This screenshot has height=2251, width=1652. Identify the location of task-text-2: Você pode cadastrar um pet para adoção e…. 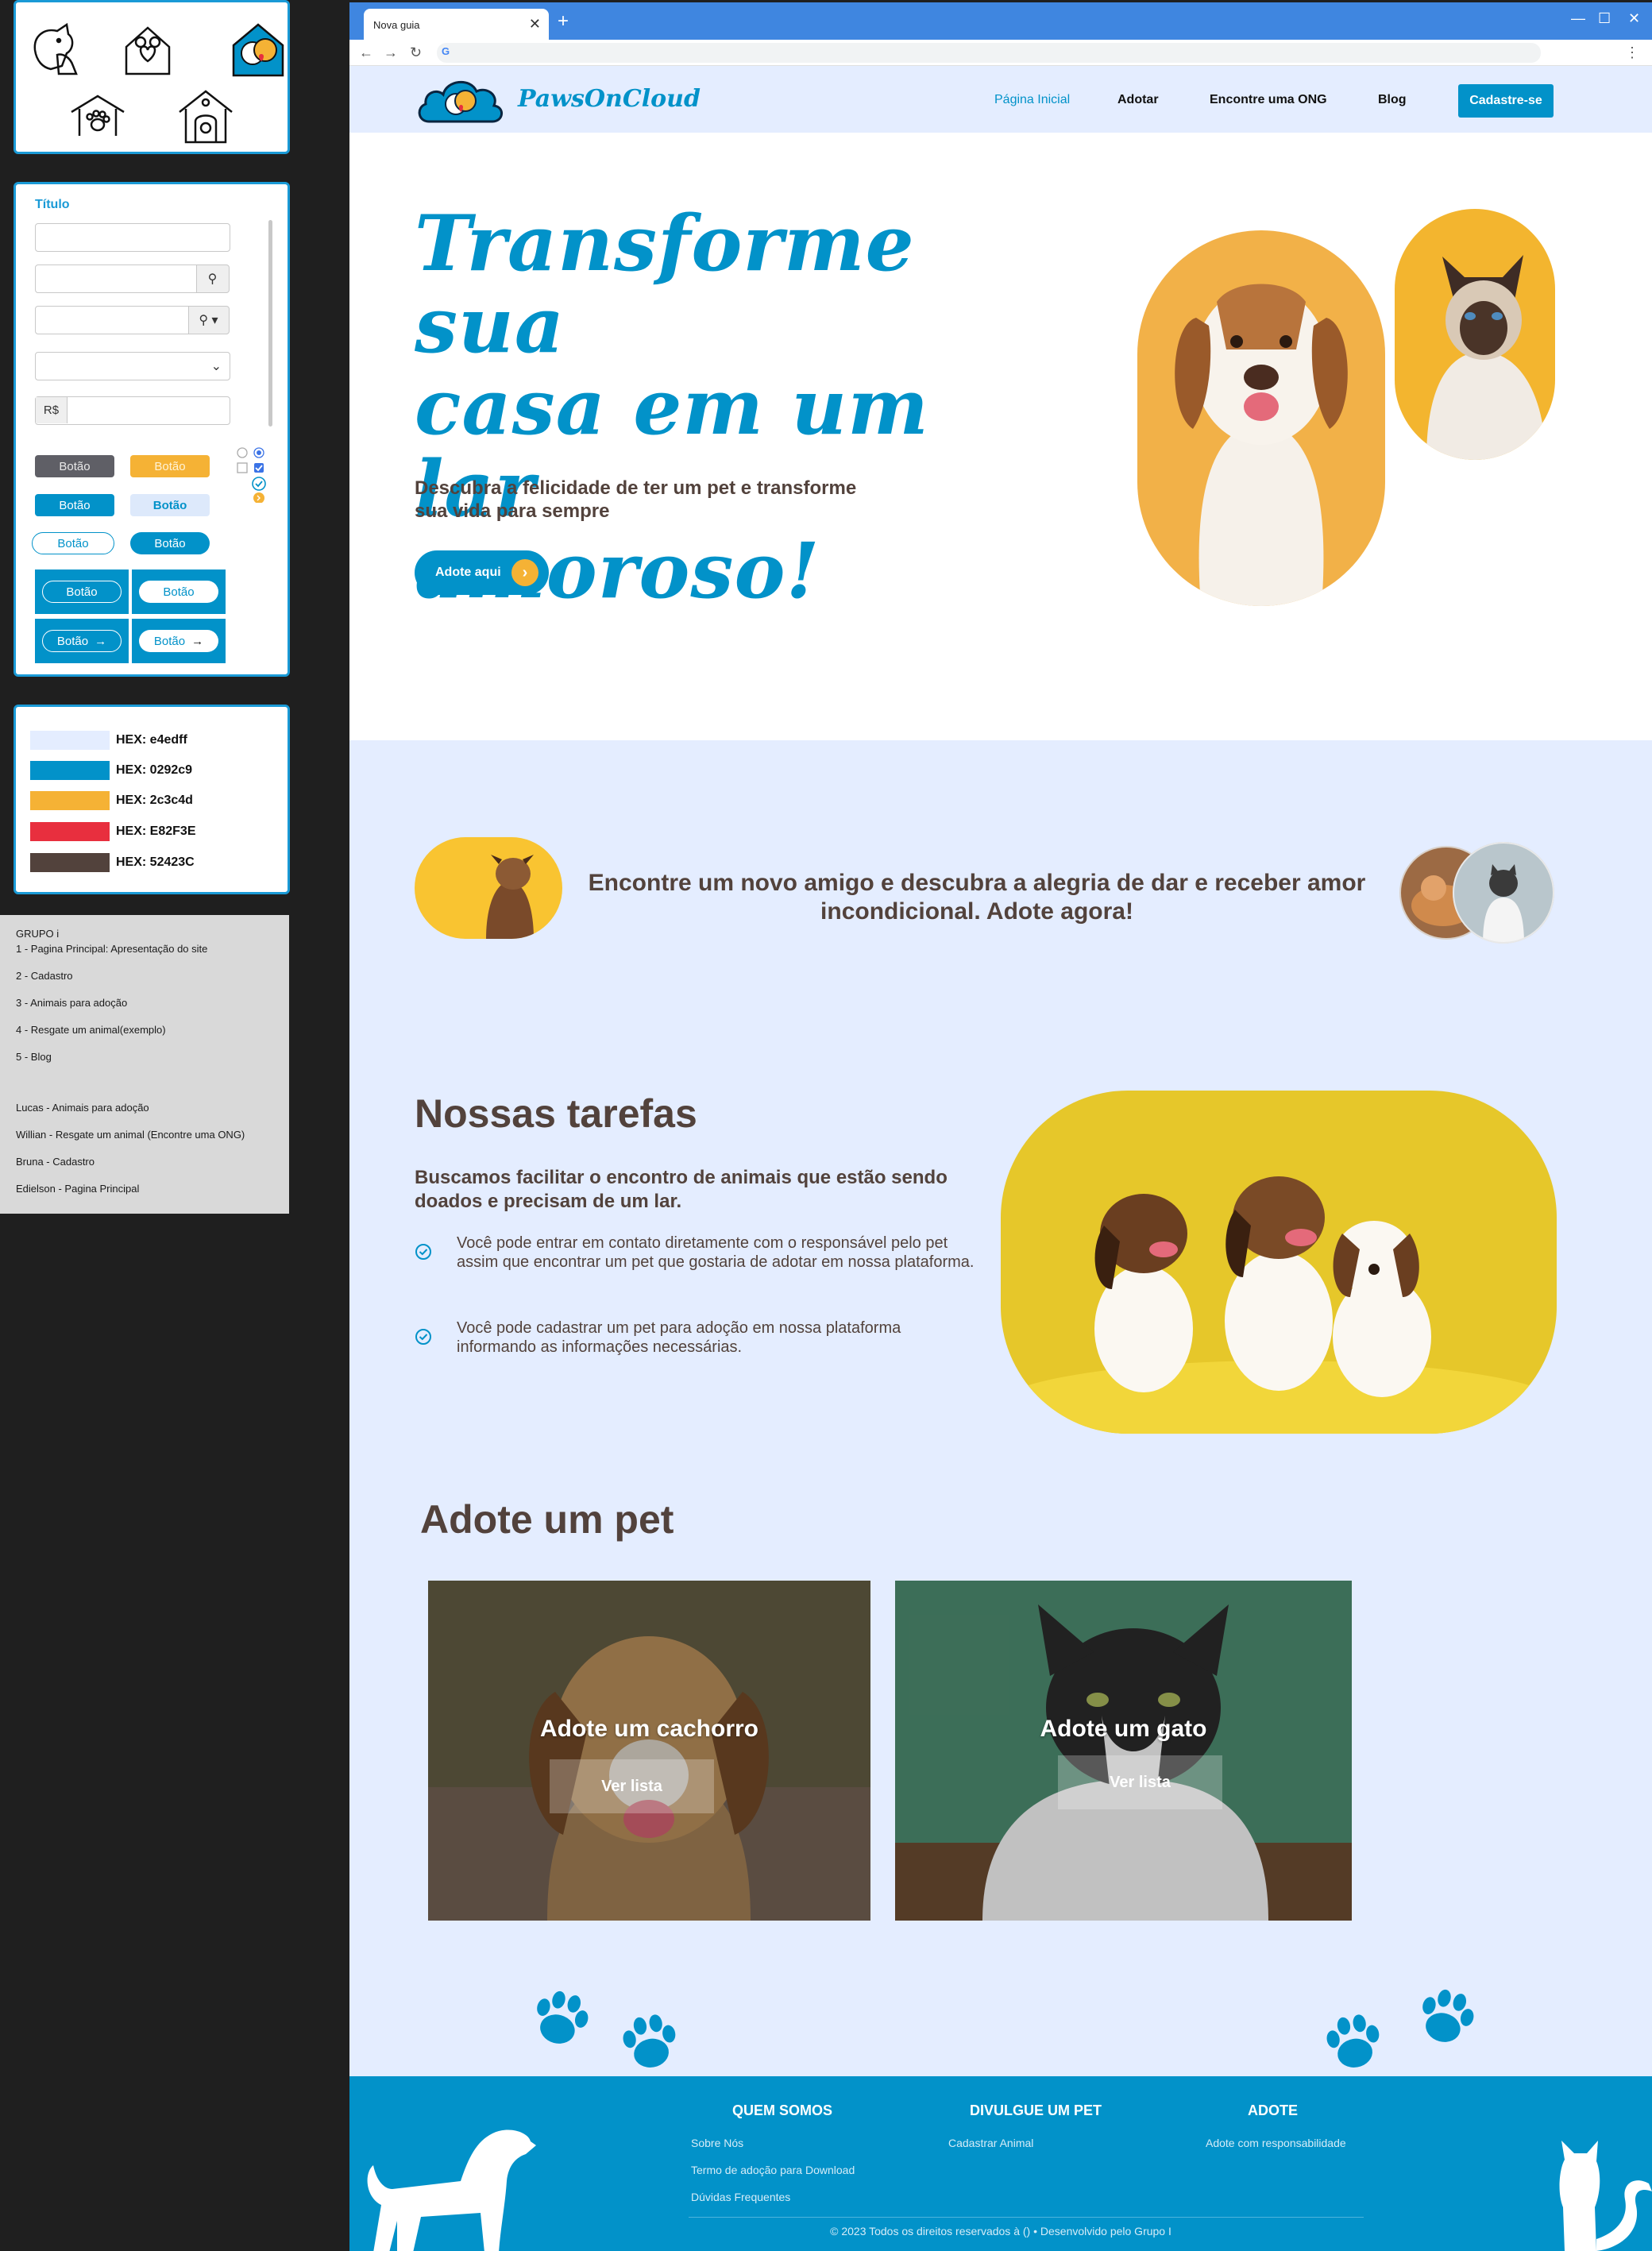
(679, 1337).